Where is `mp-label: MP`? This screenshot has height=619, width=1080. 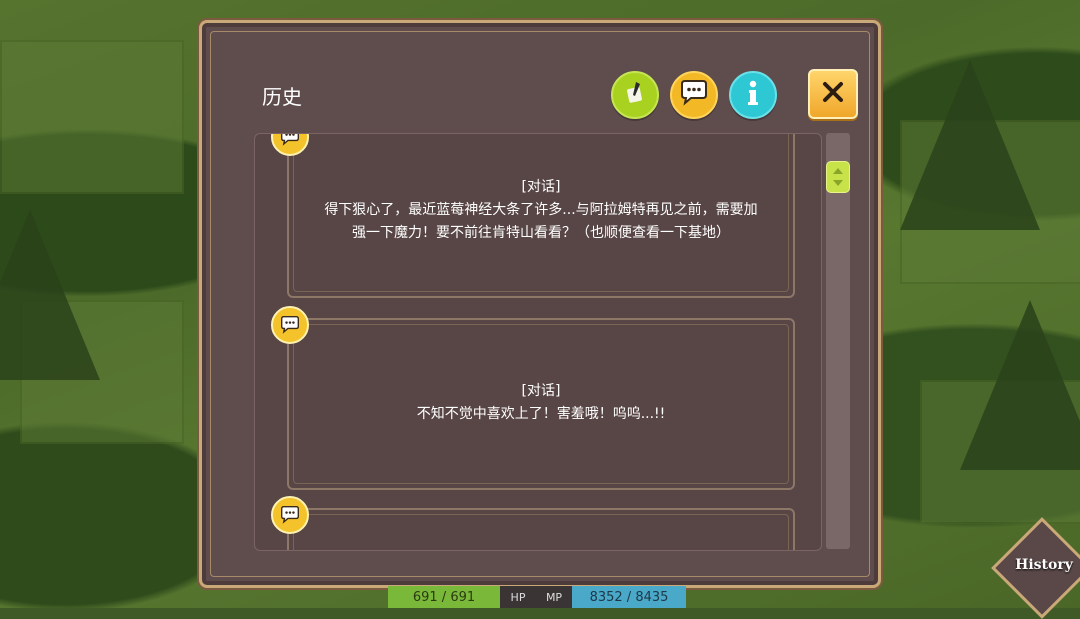
mp-label: MP is located at coordinates (554, 597).